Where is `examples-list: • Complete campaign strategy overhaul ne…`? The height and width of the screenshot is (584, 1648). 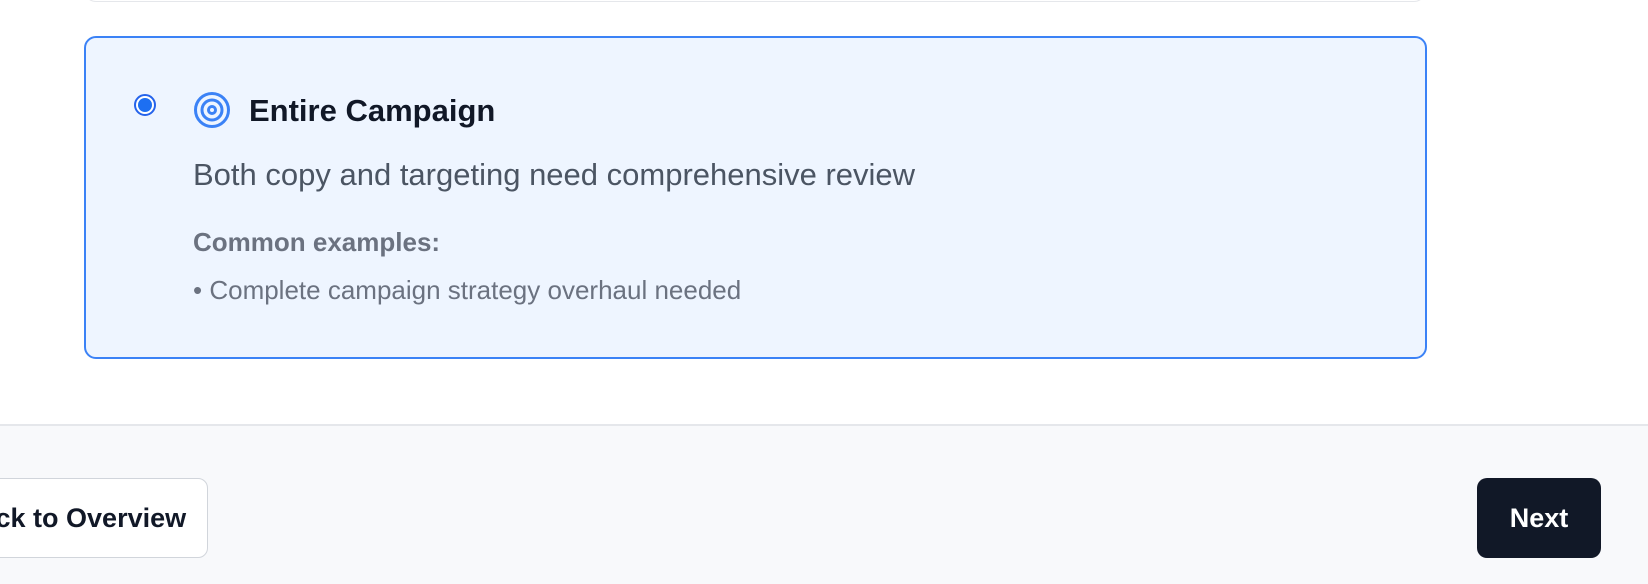 examples-list: • Complete campaign strategy overhaul ne… is located at coordinates (467, 290).